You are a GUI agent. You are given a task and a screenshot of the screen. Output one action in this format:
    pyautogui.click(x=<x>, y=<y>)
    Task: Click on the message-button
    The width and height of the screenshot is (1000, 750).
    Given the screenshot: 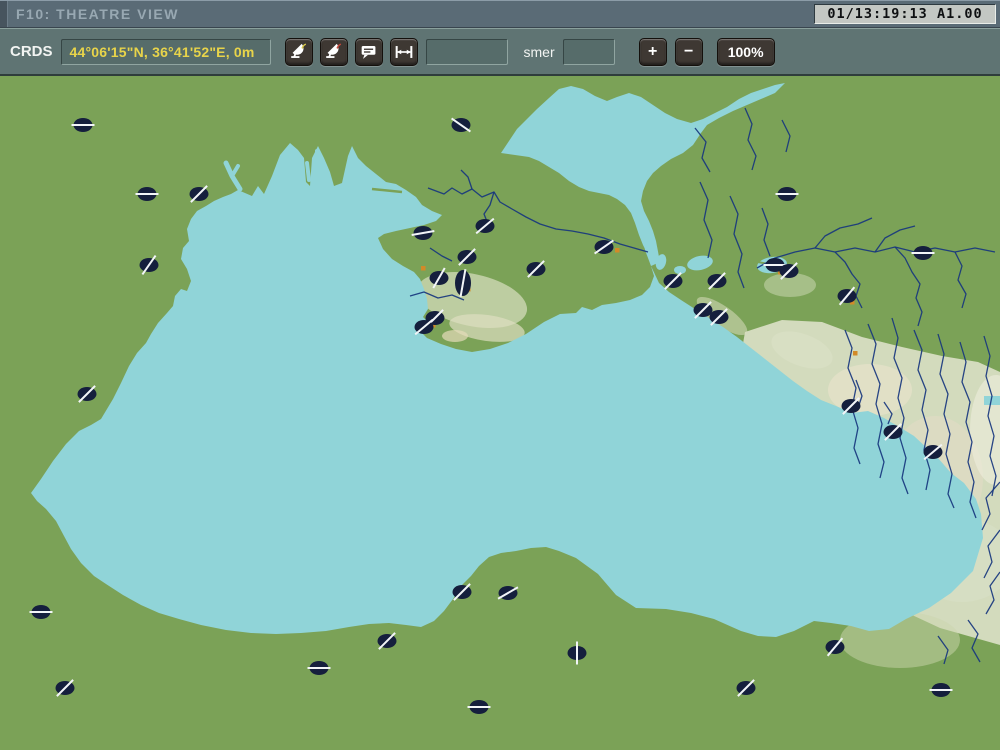 What is the action you would take?
    pyautogui.click(x=368, y=51)
    